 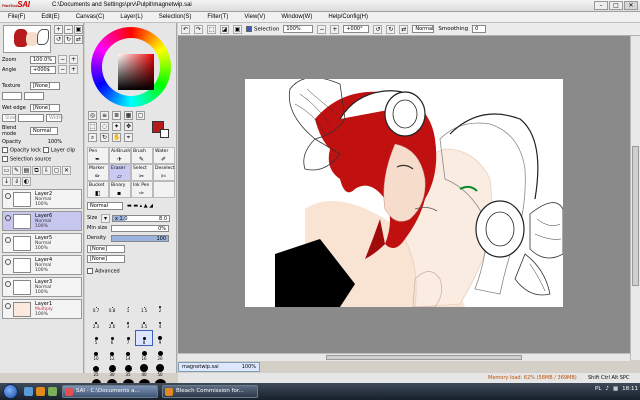 What do you see at coordinates (116, 137) in the screenshot?
I see `hand-tool-icon: ✋` at bounding box center [116, 137].